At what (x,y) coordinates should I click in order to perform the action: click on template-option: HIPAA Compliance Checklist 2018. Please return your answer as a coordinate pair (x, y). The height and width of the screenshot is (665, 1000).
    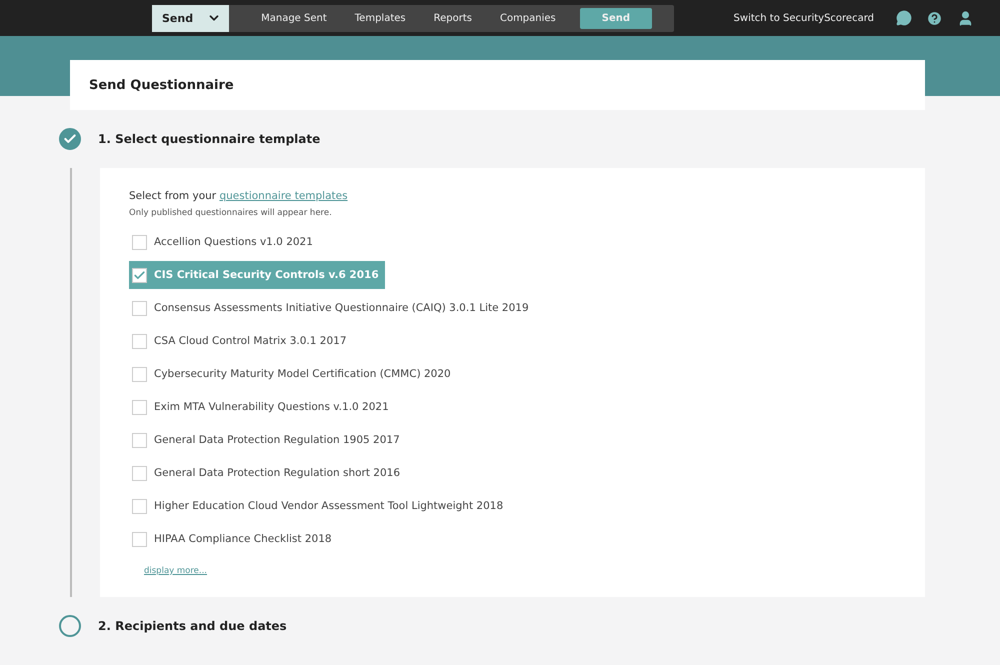
    Looking at the image, I should click on (513, 539).